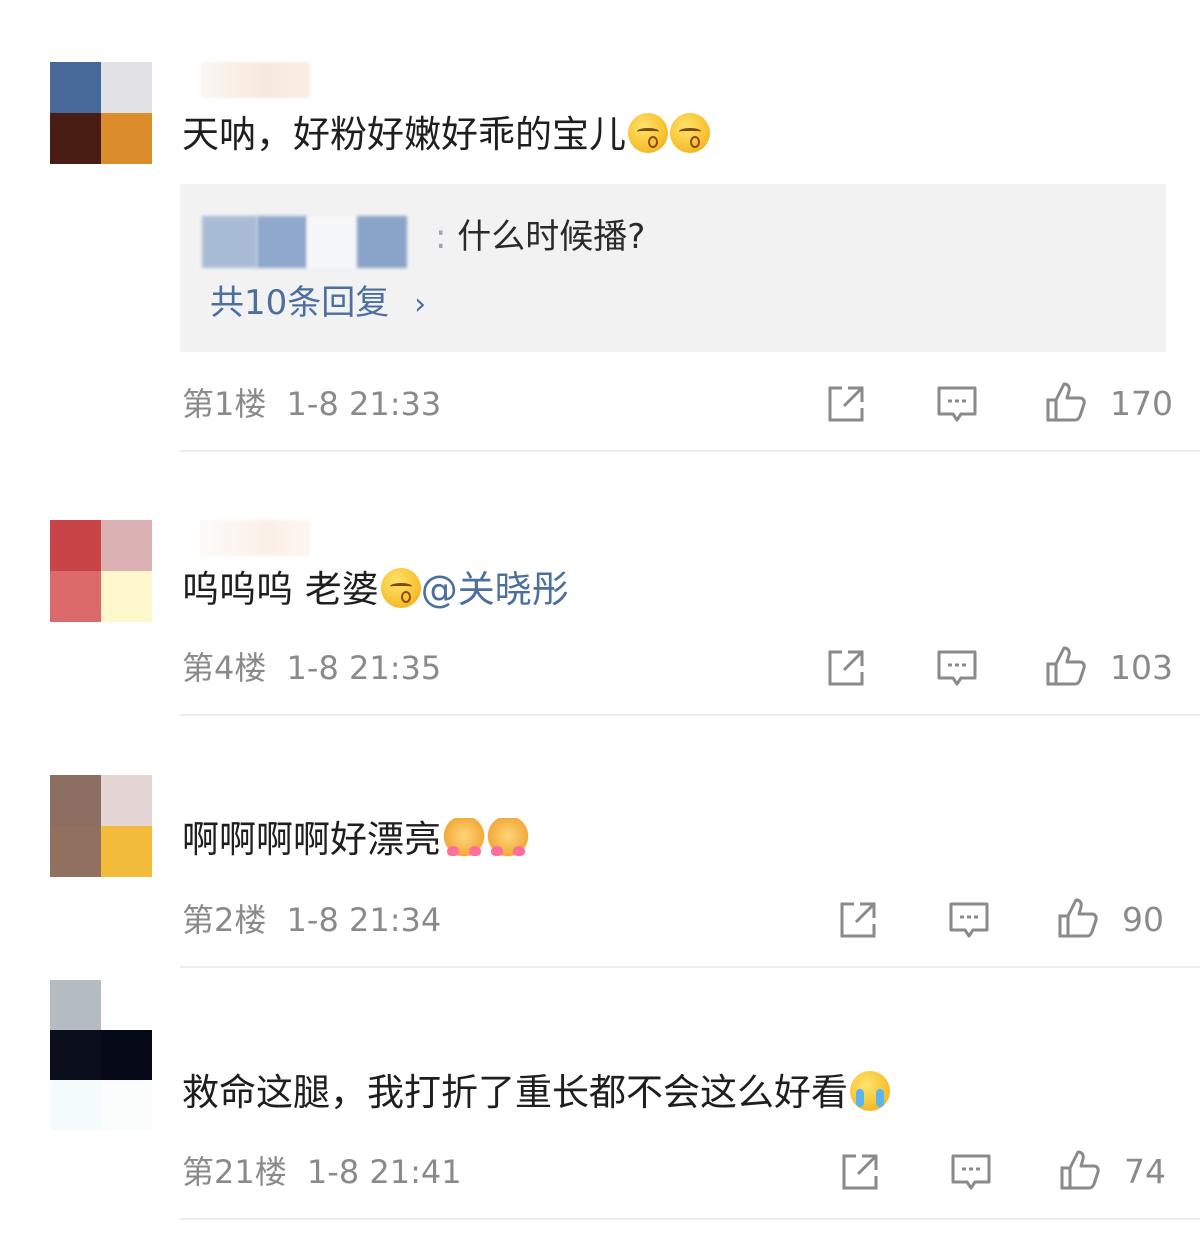 This screenshot has height=1234, width=1200. What do you see at coordinates (384, 1172) in the screenshot?
I see `comment-time: 1-8 21:41` at bounding box center [384, 1172].